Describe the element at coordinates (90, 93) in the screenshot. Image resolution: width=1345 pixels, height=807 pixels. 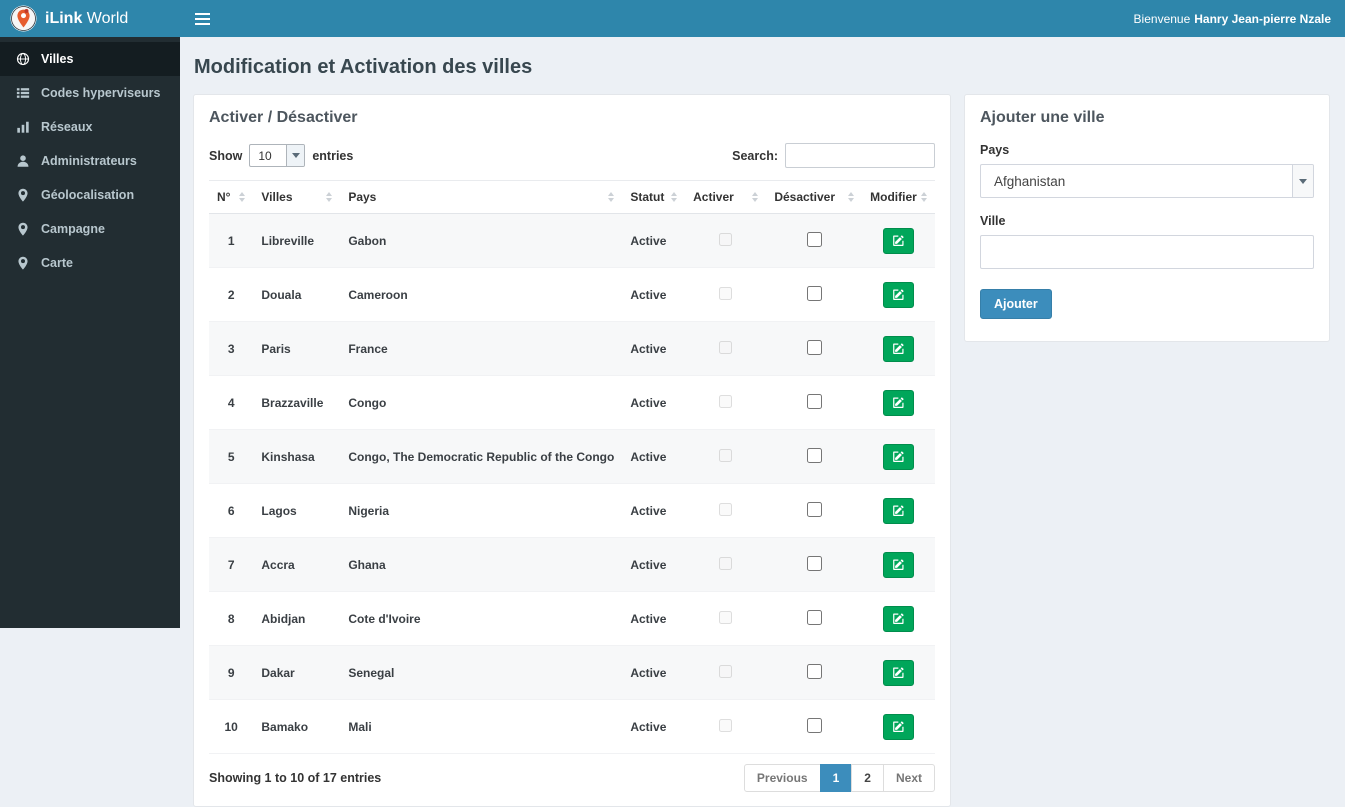
I see `sidebar-item-codes-hyperviseurs: Codes hyperviseurs` at that location.